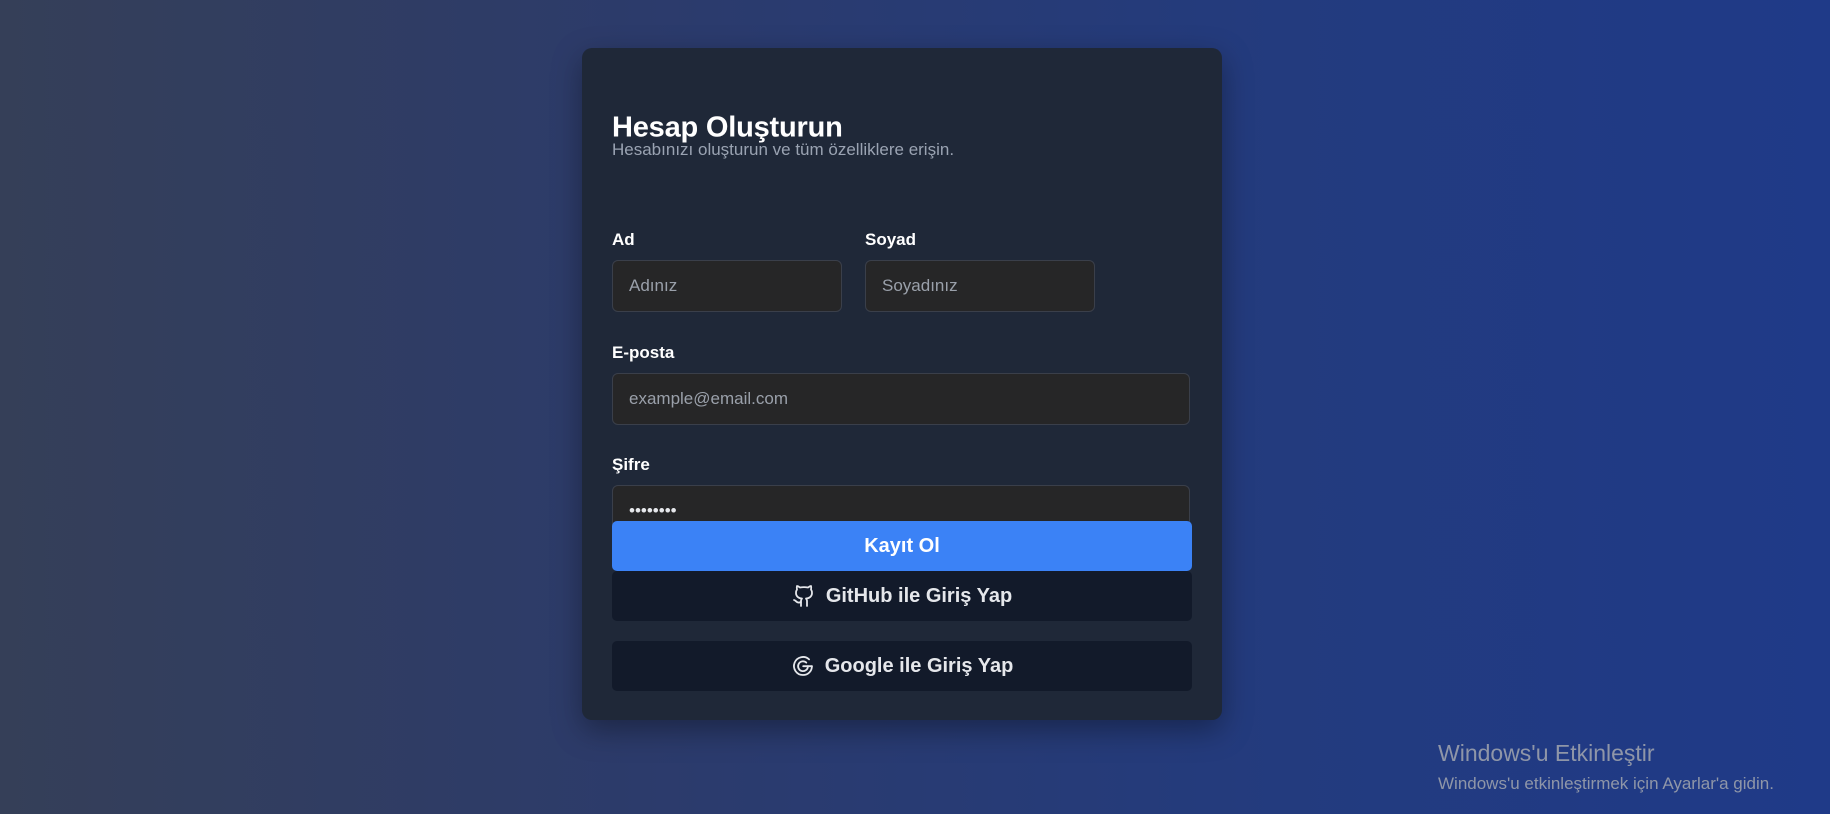 This screenshot has width=1830, height=814. I want to click on github-icon, so click(804, 596).